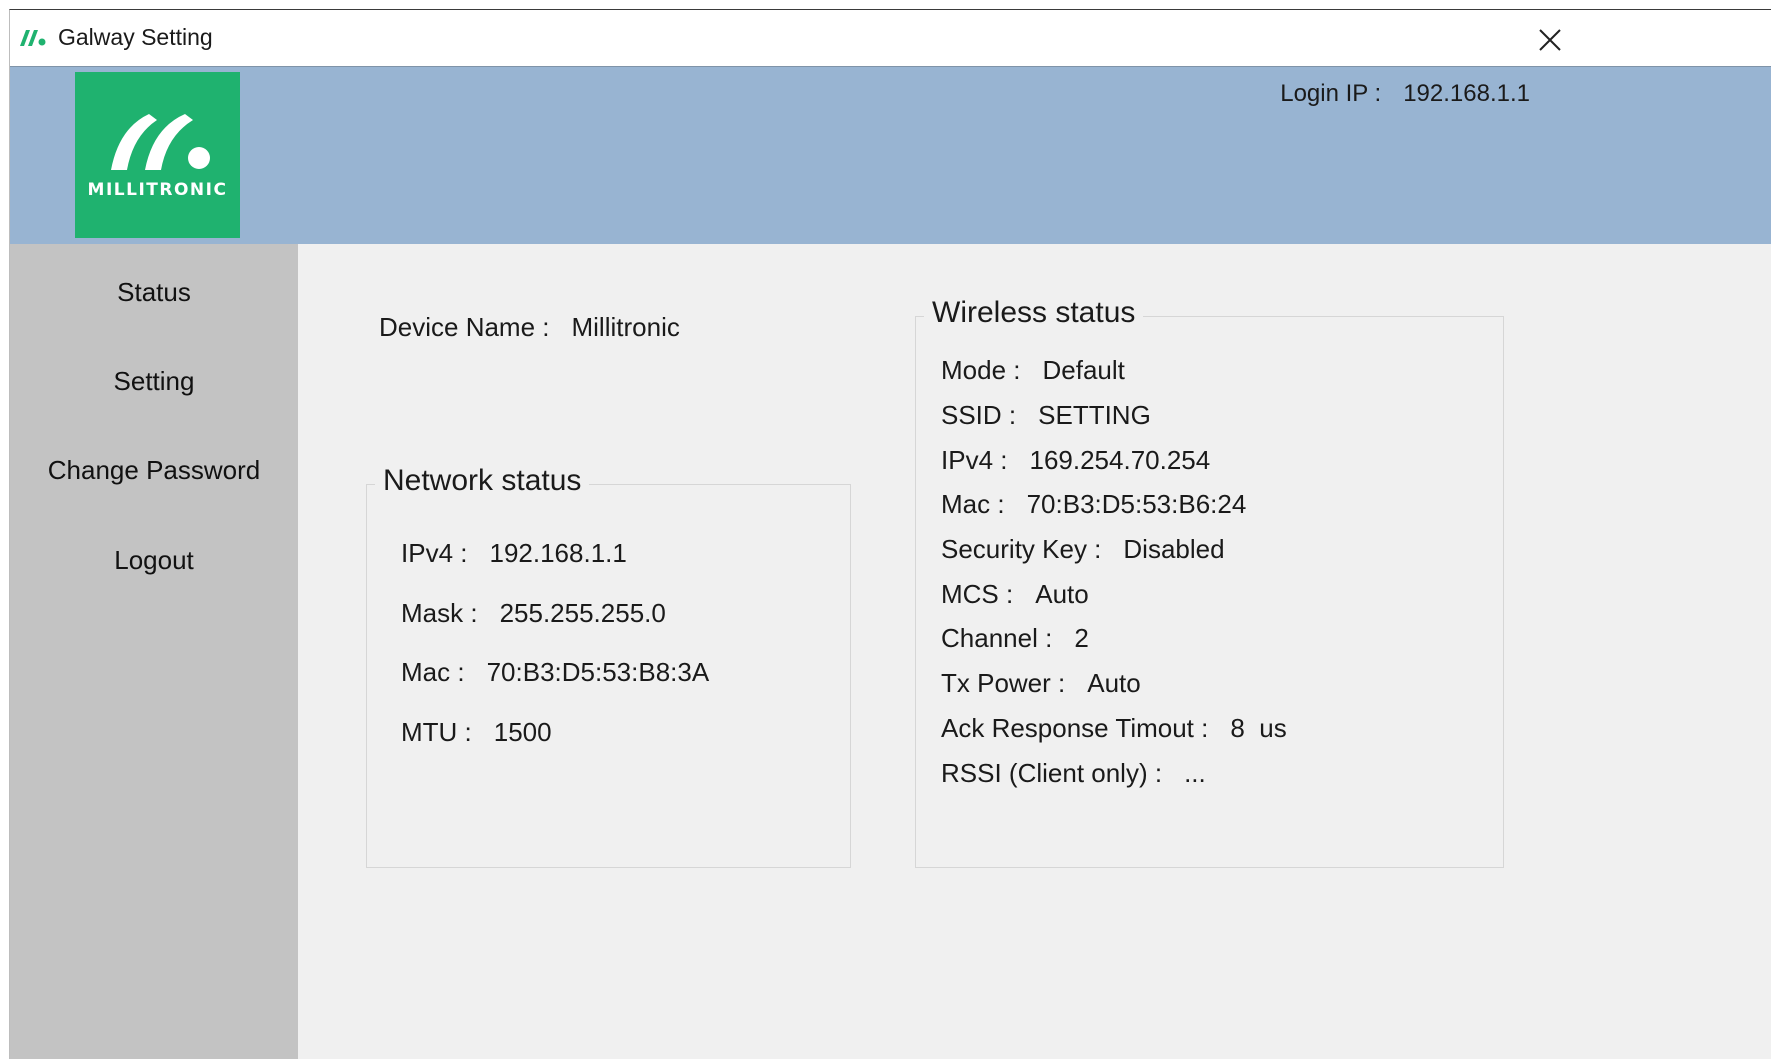  What do you see at coordinates (1003, 683) in the screenshot?
I see `wireless-tx-power-label: Tx Power :` at bounding box center [1003, 683].